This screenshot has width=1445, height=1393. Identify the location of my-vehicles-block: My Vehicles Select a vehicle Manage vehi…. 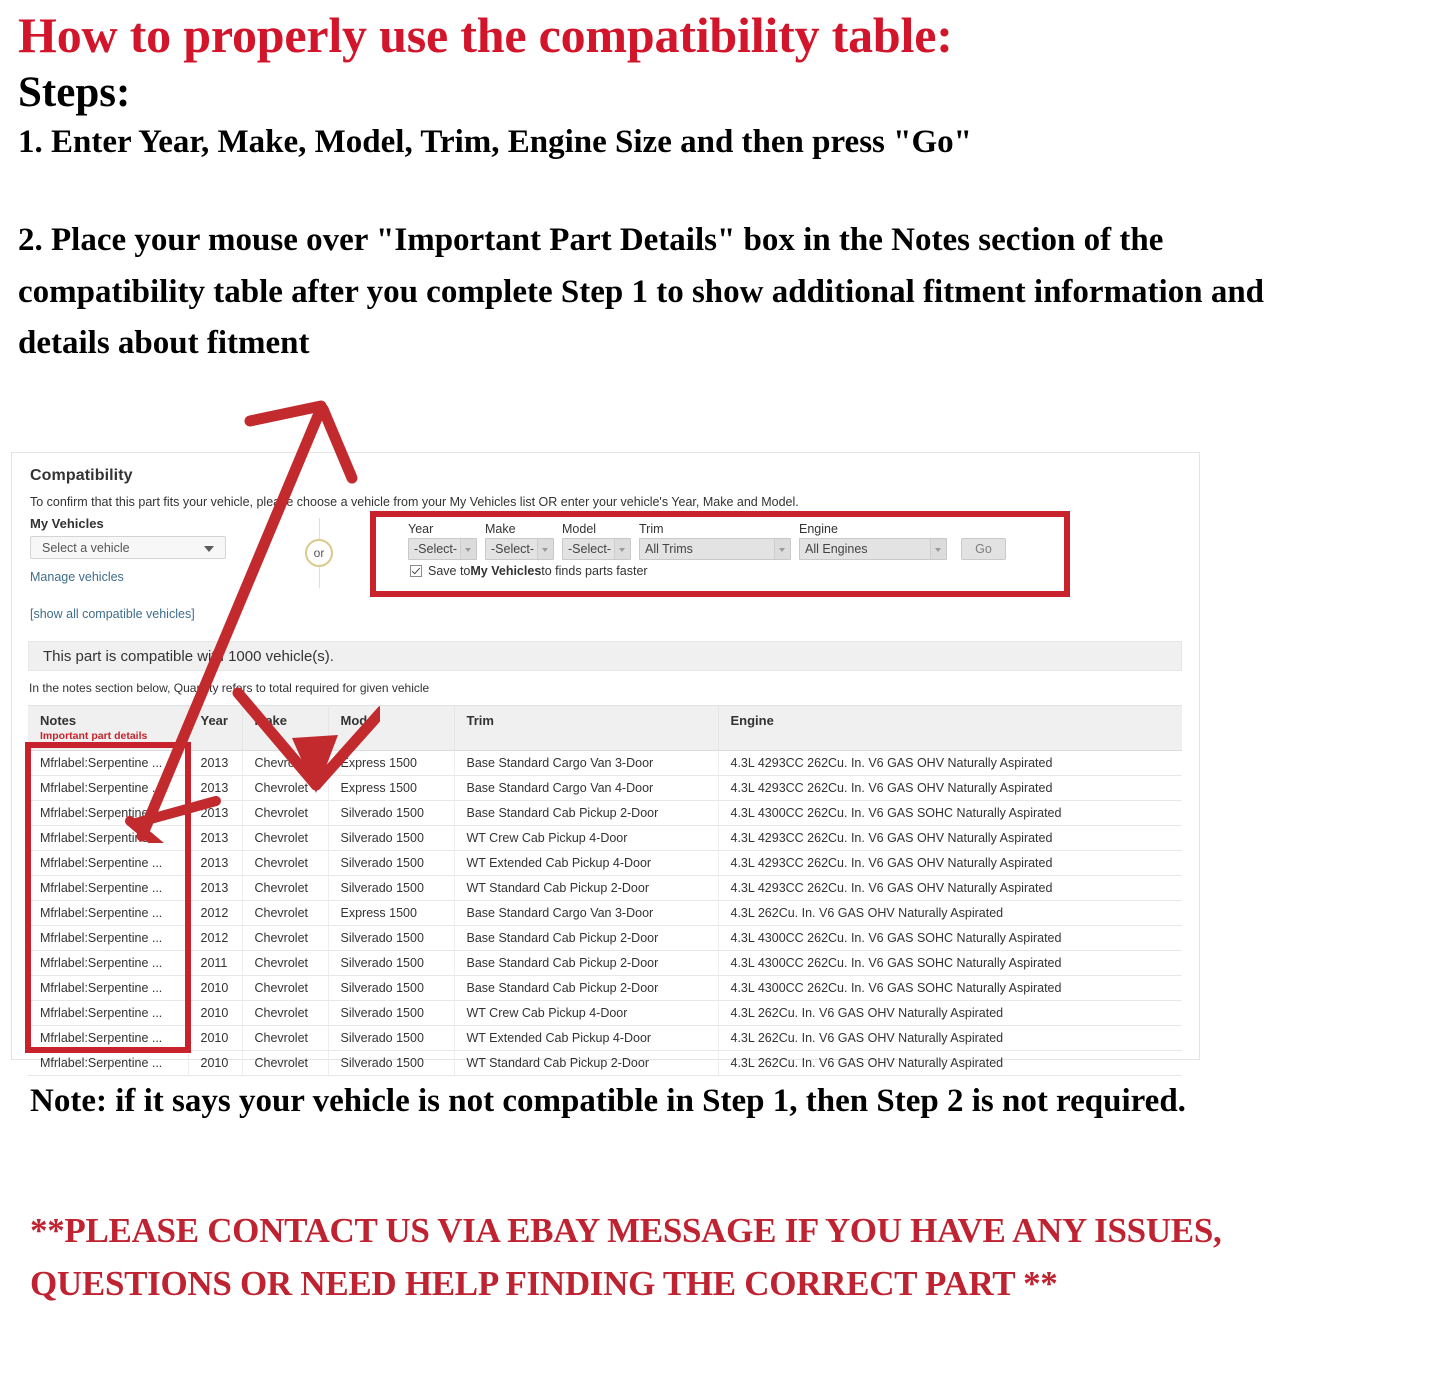
(150, 568).